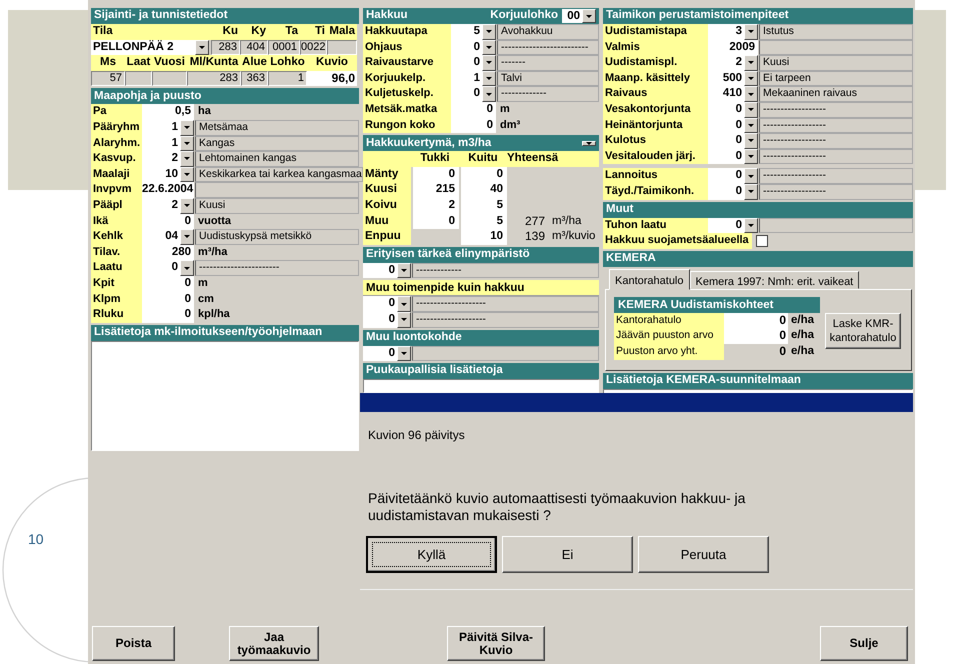 Image resolution: width=960 pixels, height=664 pixels. Describe the element at coordinates (484, 190) in the screenshot. I see `input-field: 40` at that location.